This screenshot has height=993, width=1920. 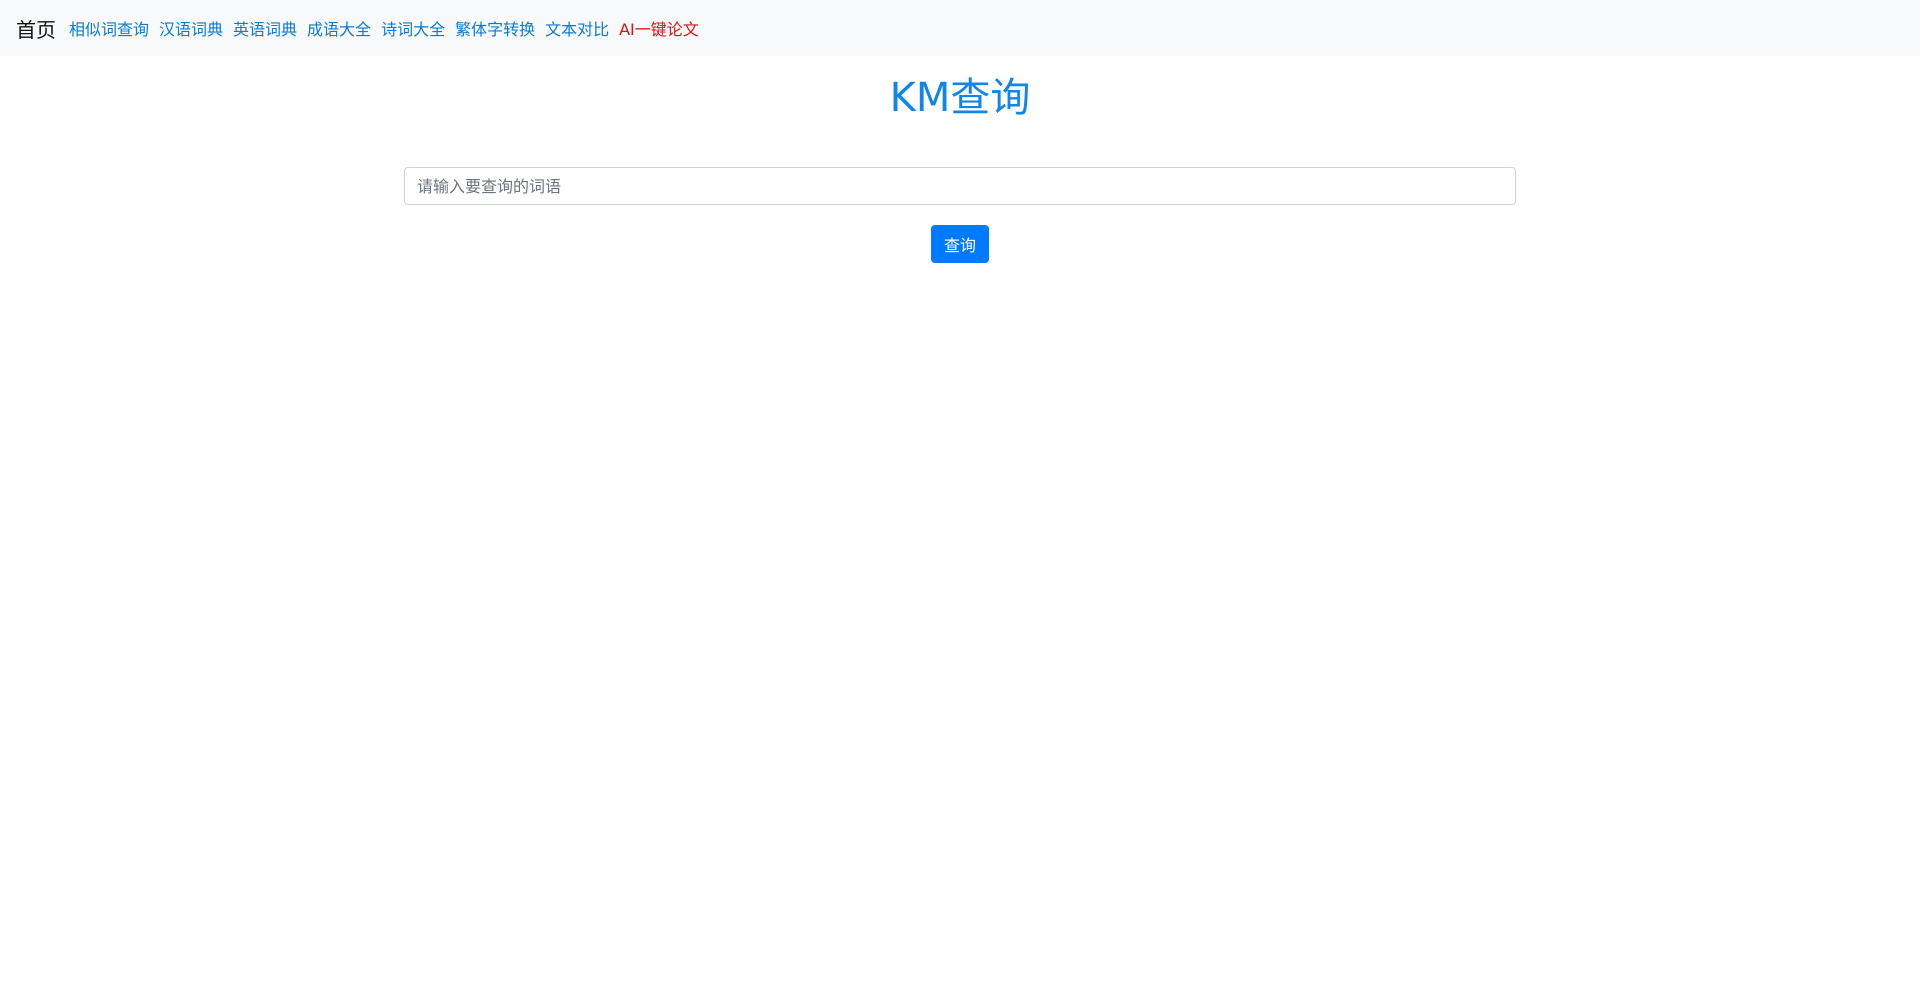 I want to click on nav-link-poetry: 诗词大全, so click(x=413, y=28).